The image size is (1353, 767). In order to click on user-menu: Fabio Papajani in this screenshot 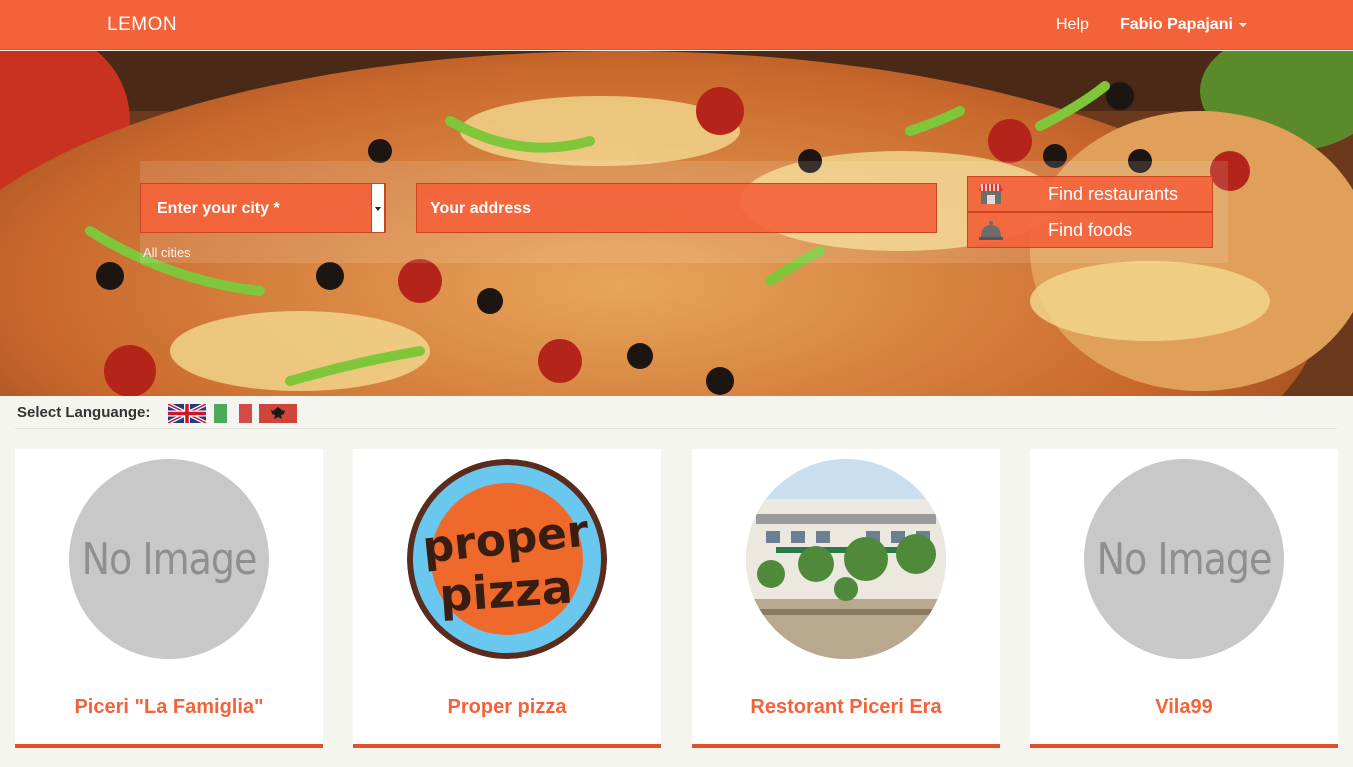, I will do `click(1183, 25)`.